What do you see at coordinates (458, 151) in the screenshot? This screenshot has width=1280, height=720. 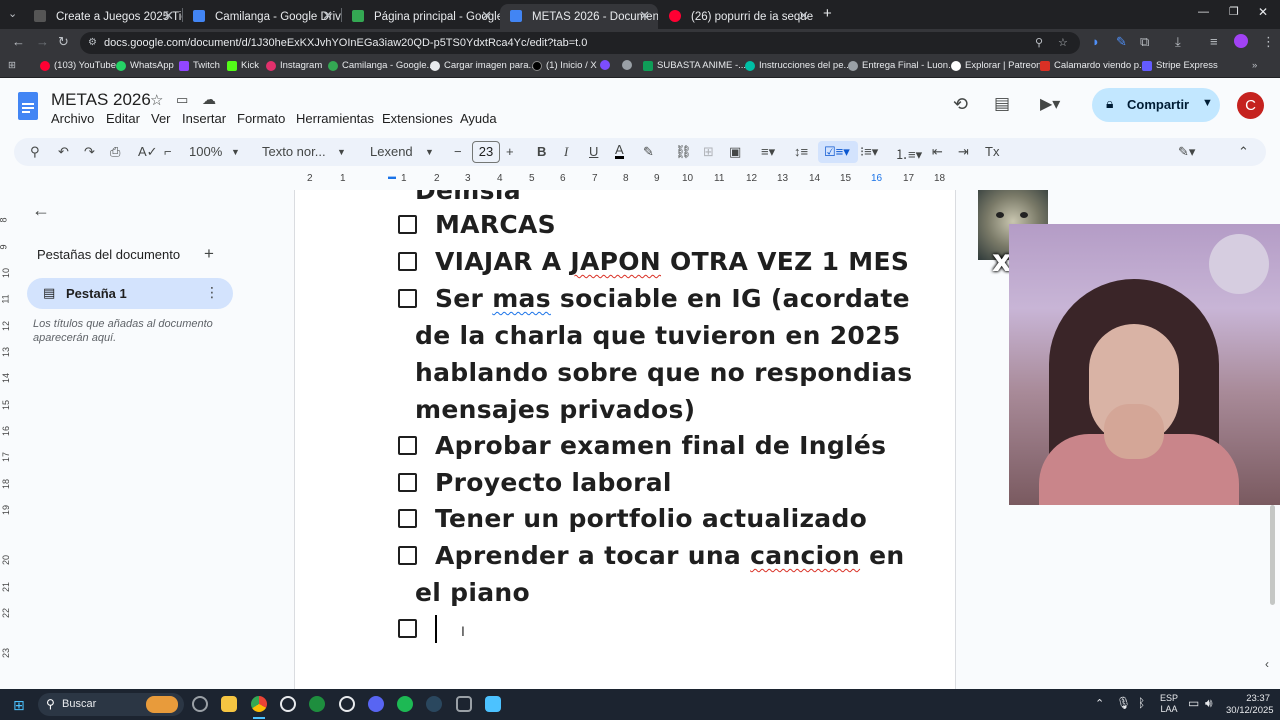 I see `decrease-font-icon: −` at bounding box center [458, 151].